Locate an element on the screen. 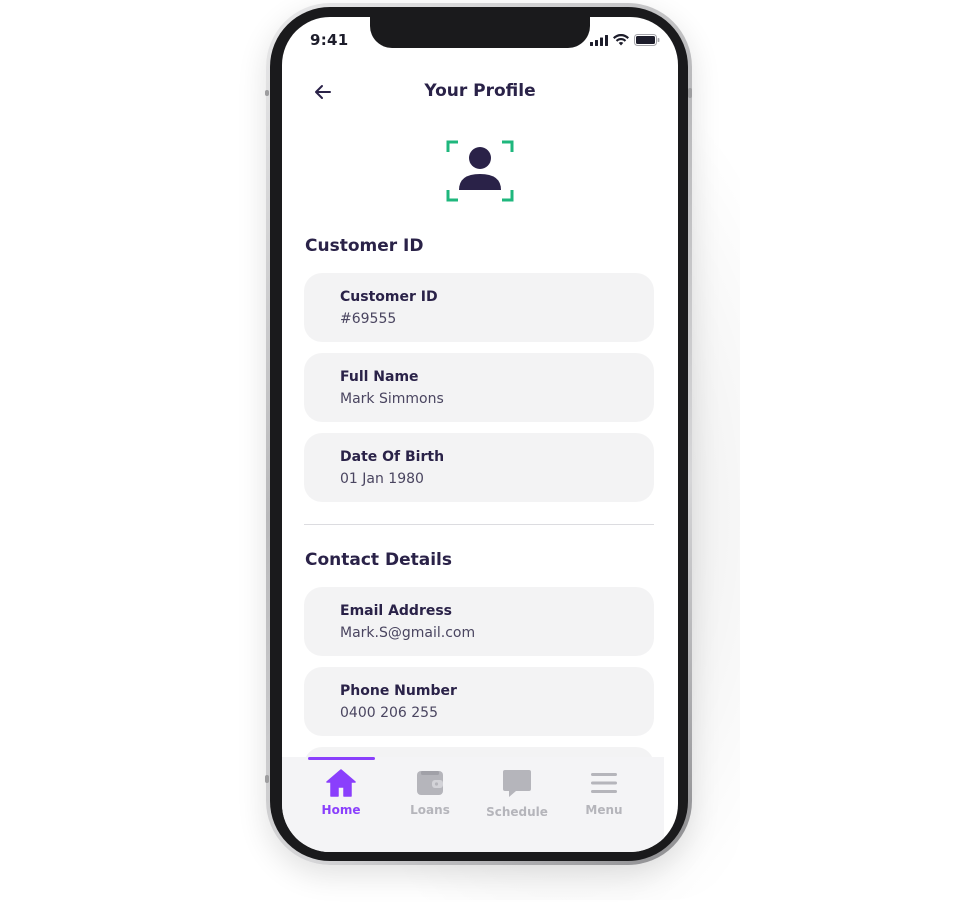 Image resolution: width=960 pixels, height=913 pixels. tab-menu: Menu is located at coordinates (604, 799).